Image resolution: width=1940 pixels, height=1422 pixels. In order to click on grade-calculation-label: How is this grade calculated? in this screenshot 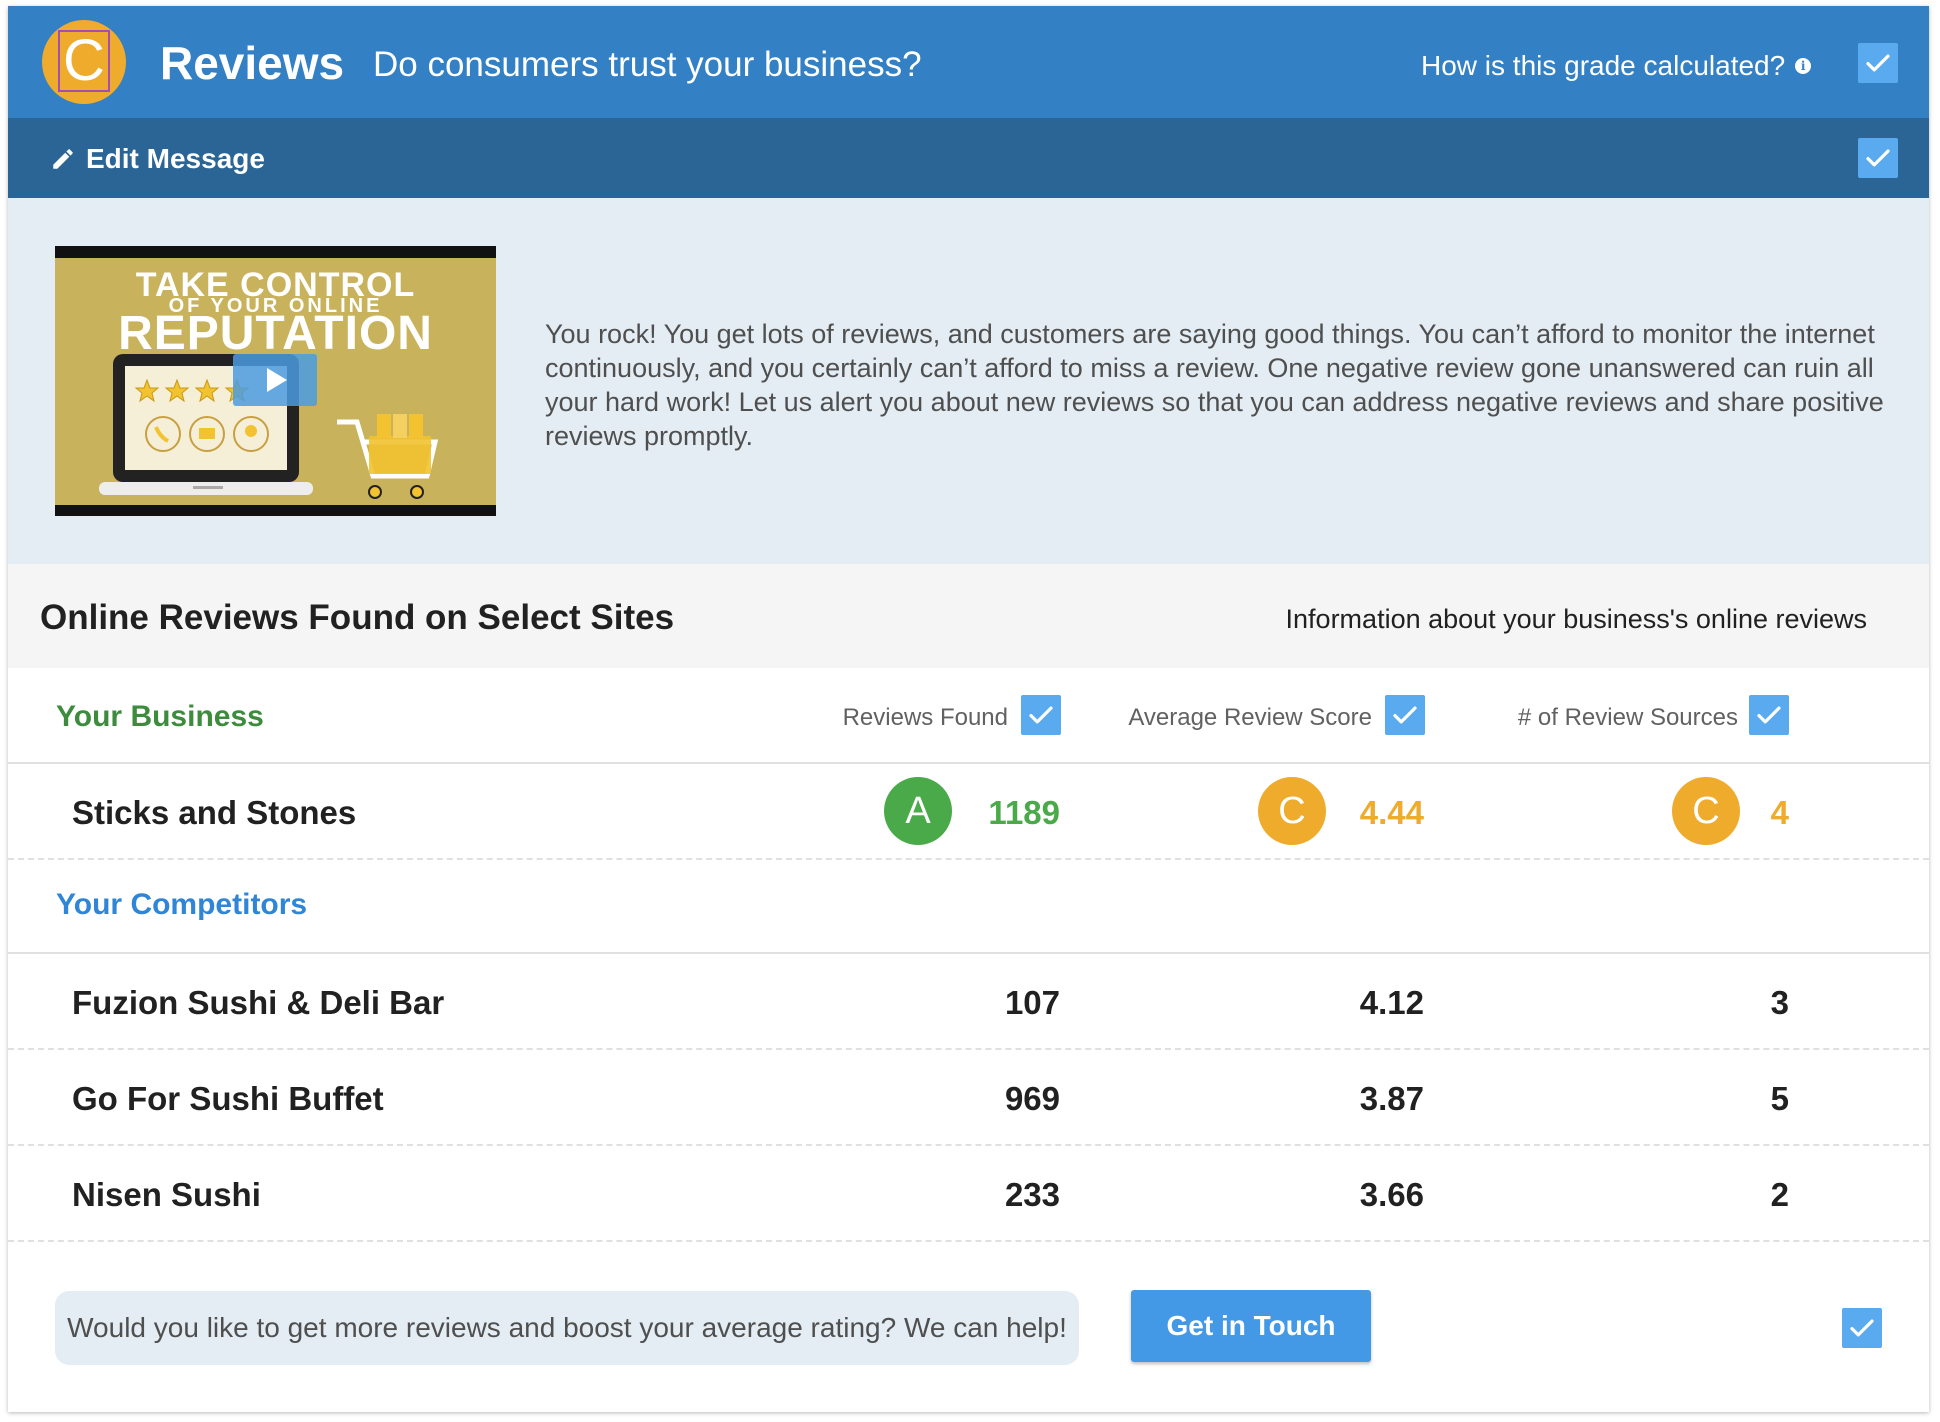, I will do `click(1603, 65)`.